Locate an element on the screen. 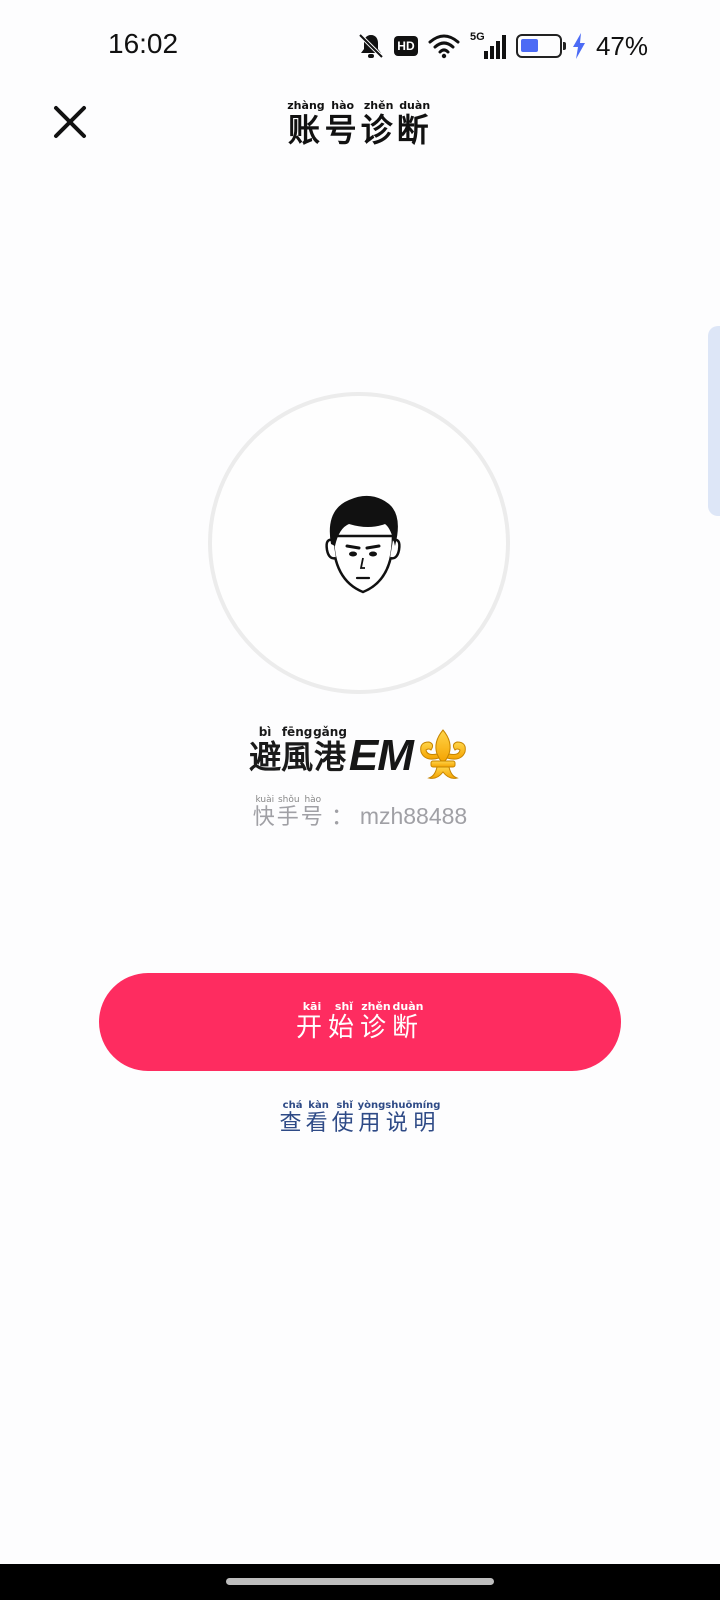  ruby-char: 避bì is located at coordinates (265, 750).